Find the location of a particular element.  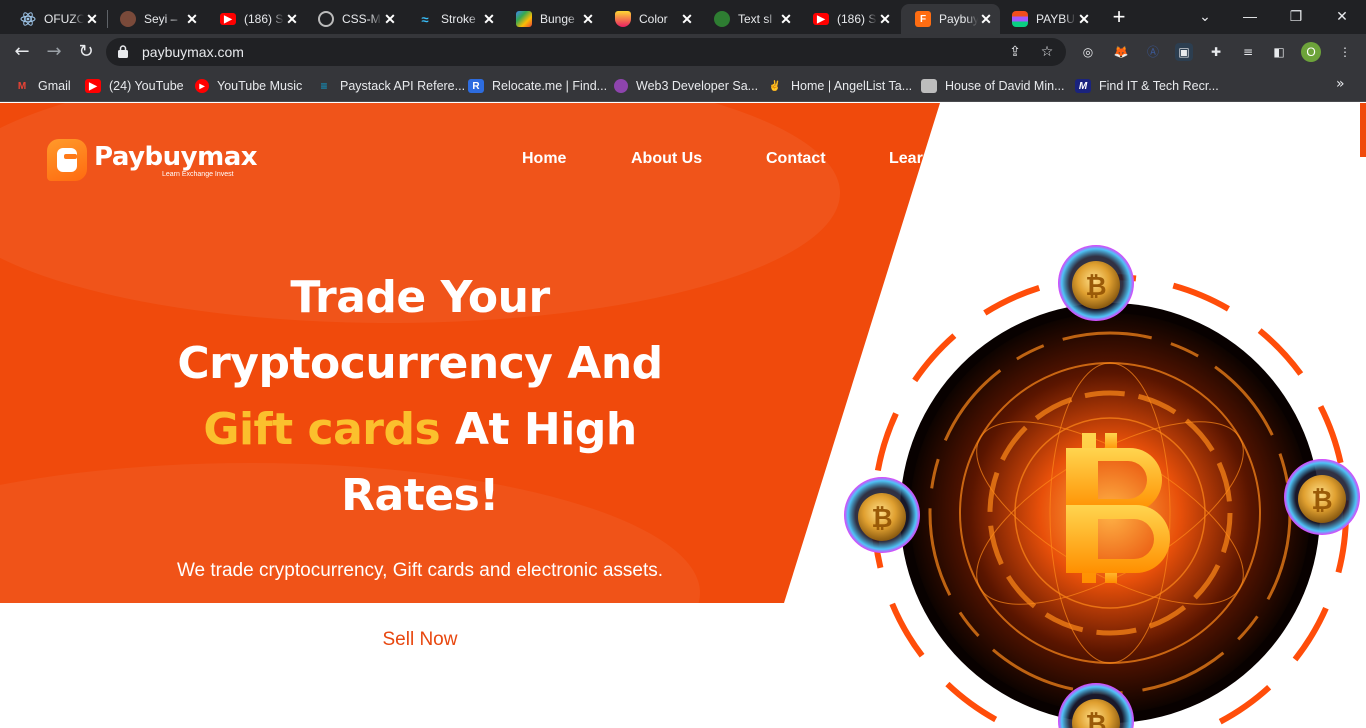

logo-wordmark: Paybuymax is located at coordinates (176, 157).